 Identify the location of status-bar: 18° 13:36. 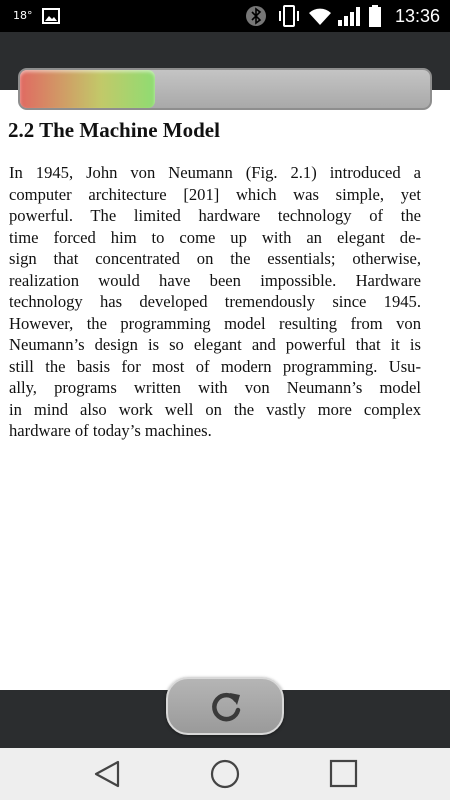
(225, 16).